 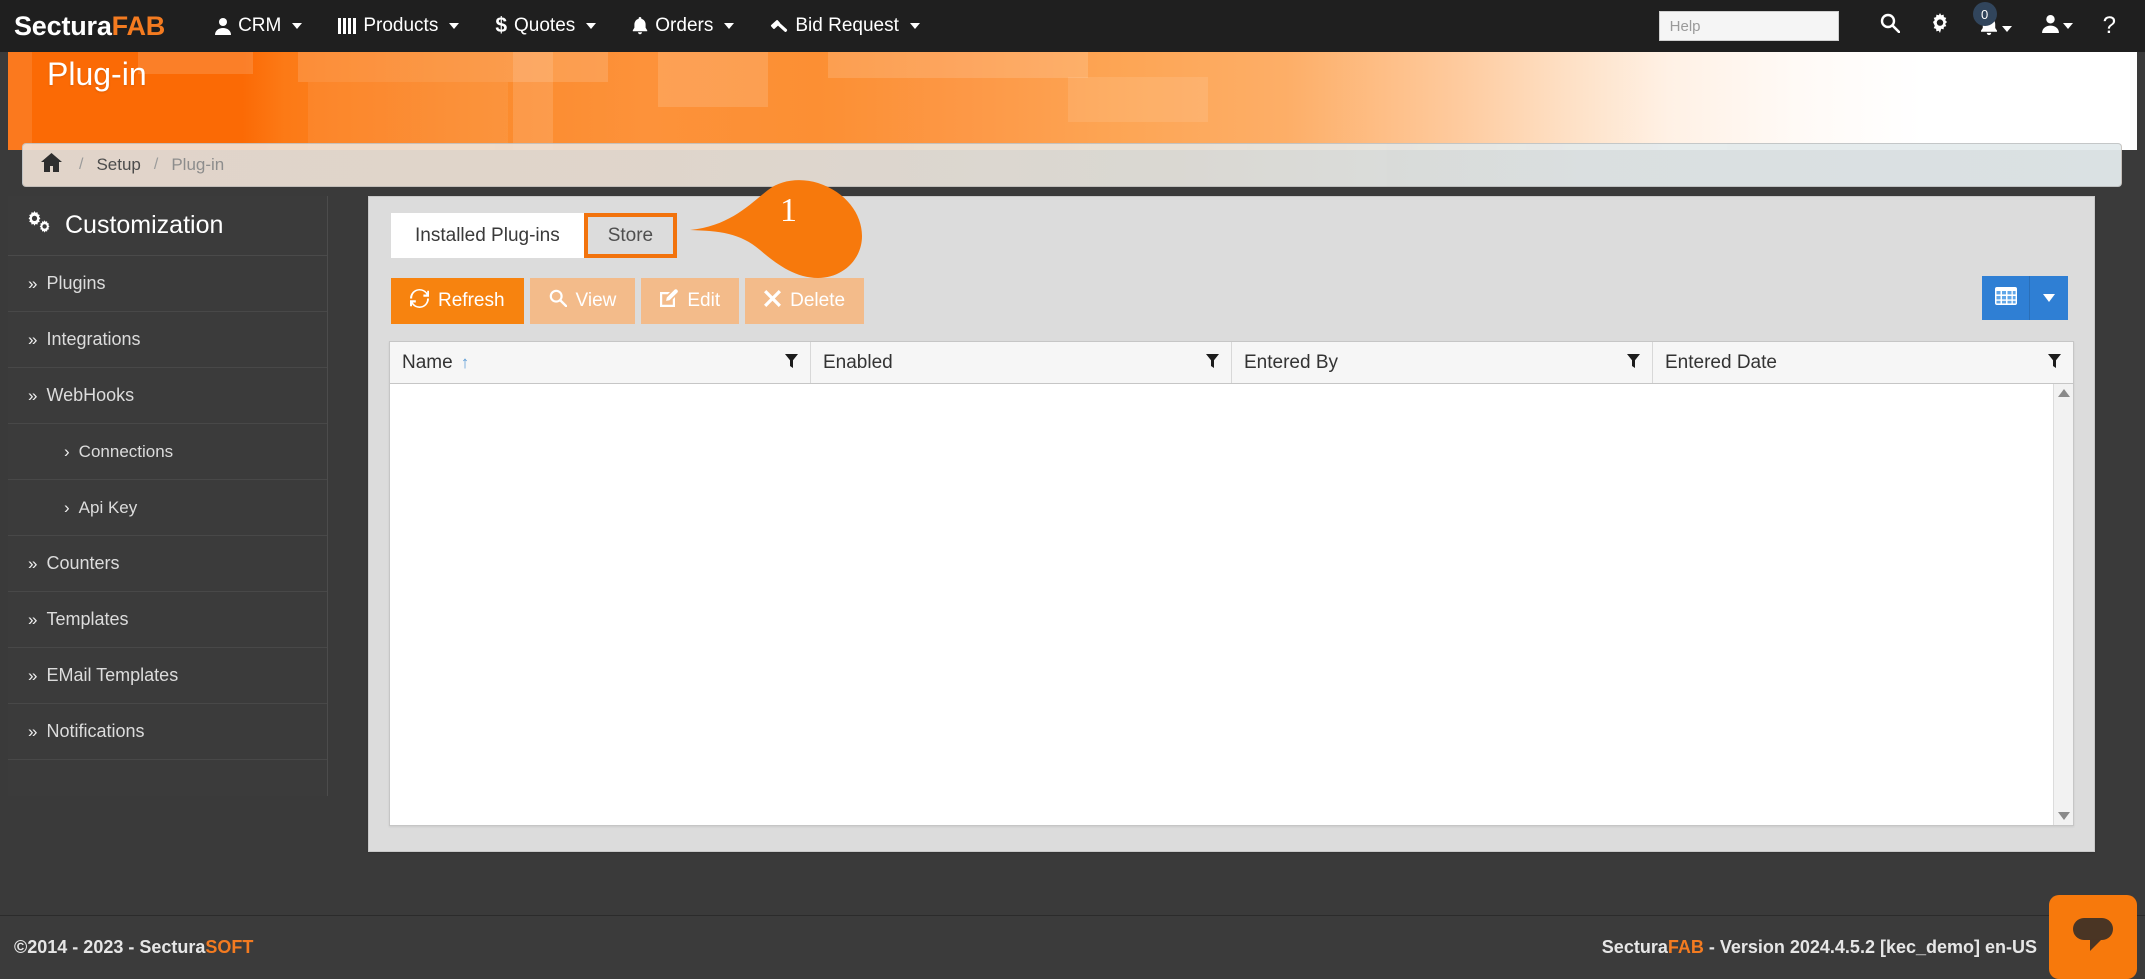 What do you see at coordinates (167, 508) in the screenshot?
I see `sidebar-item-api-key: › Api Key` at bounding box center [167, 508].